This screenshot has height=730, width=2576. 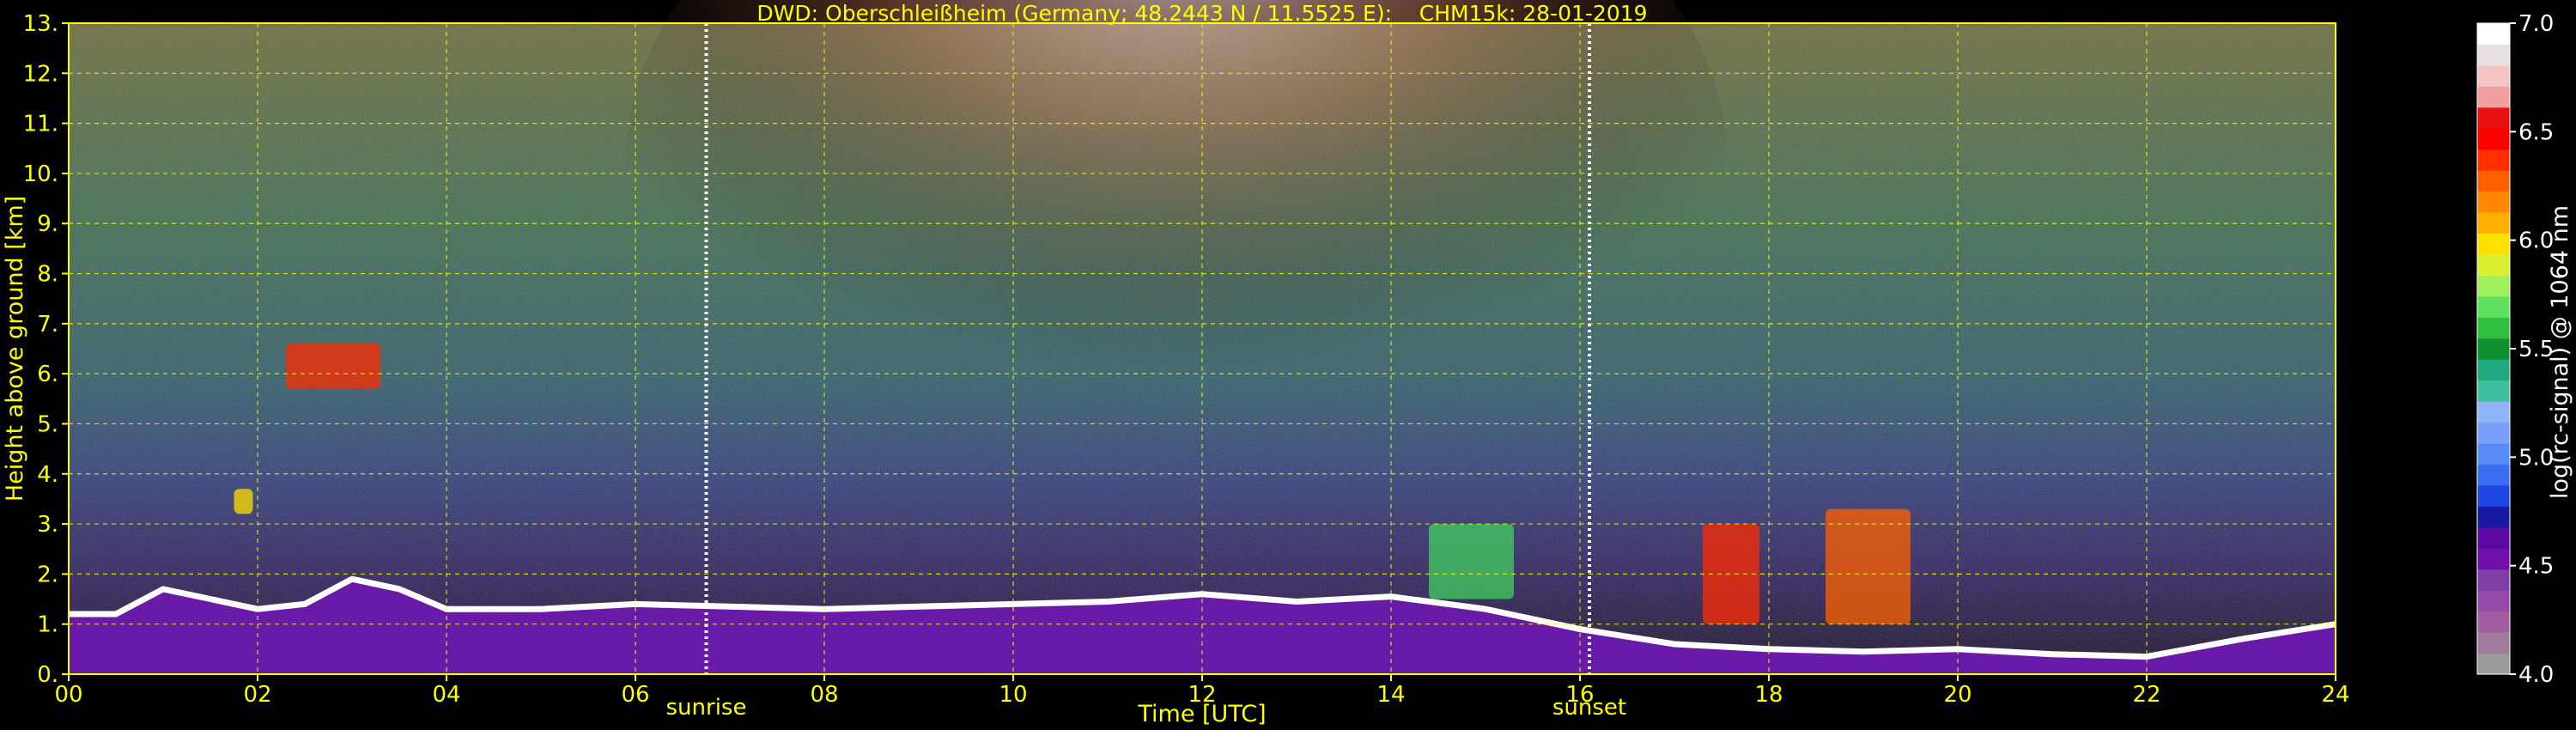 What do you see at coordinates (446, 695) in the screenshot?
I see `x-tick-label: 04` at bounding box center [446, 695].